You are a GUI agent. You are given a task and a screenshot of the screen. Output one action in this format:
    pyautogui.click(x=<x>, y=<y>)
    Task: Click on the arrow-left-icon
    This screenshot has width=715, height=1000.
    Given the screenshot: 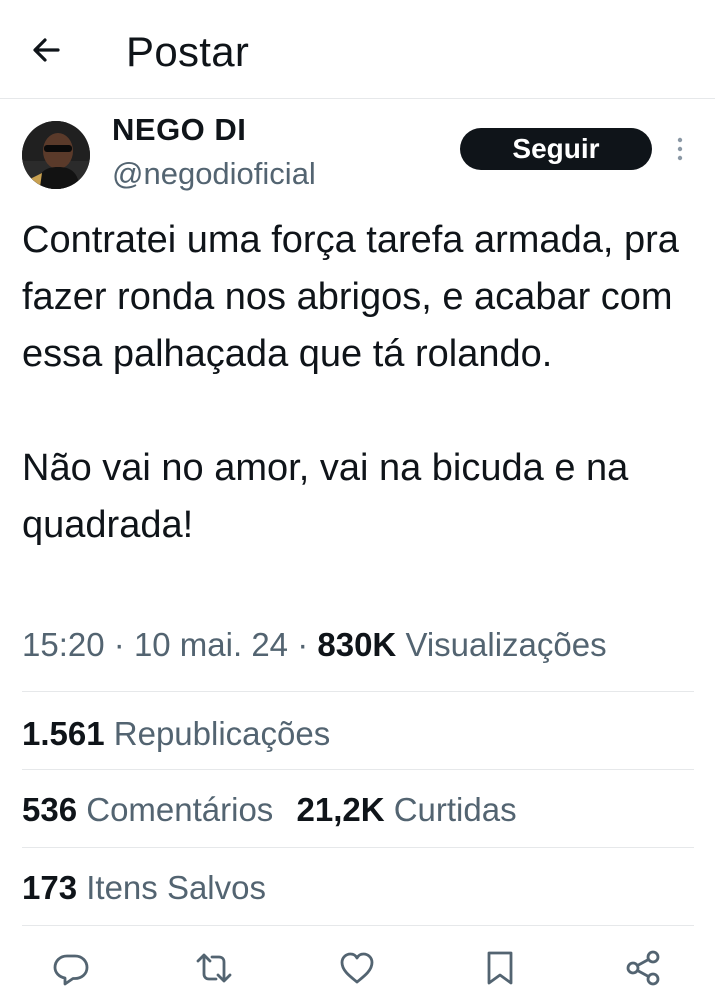 What is the action you would take?
    pyautogui.click(x=46, y=50)
    